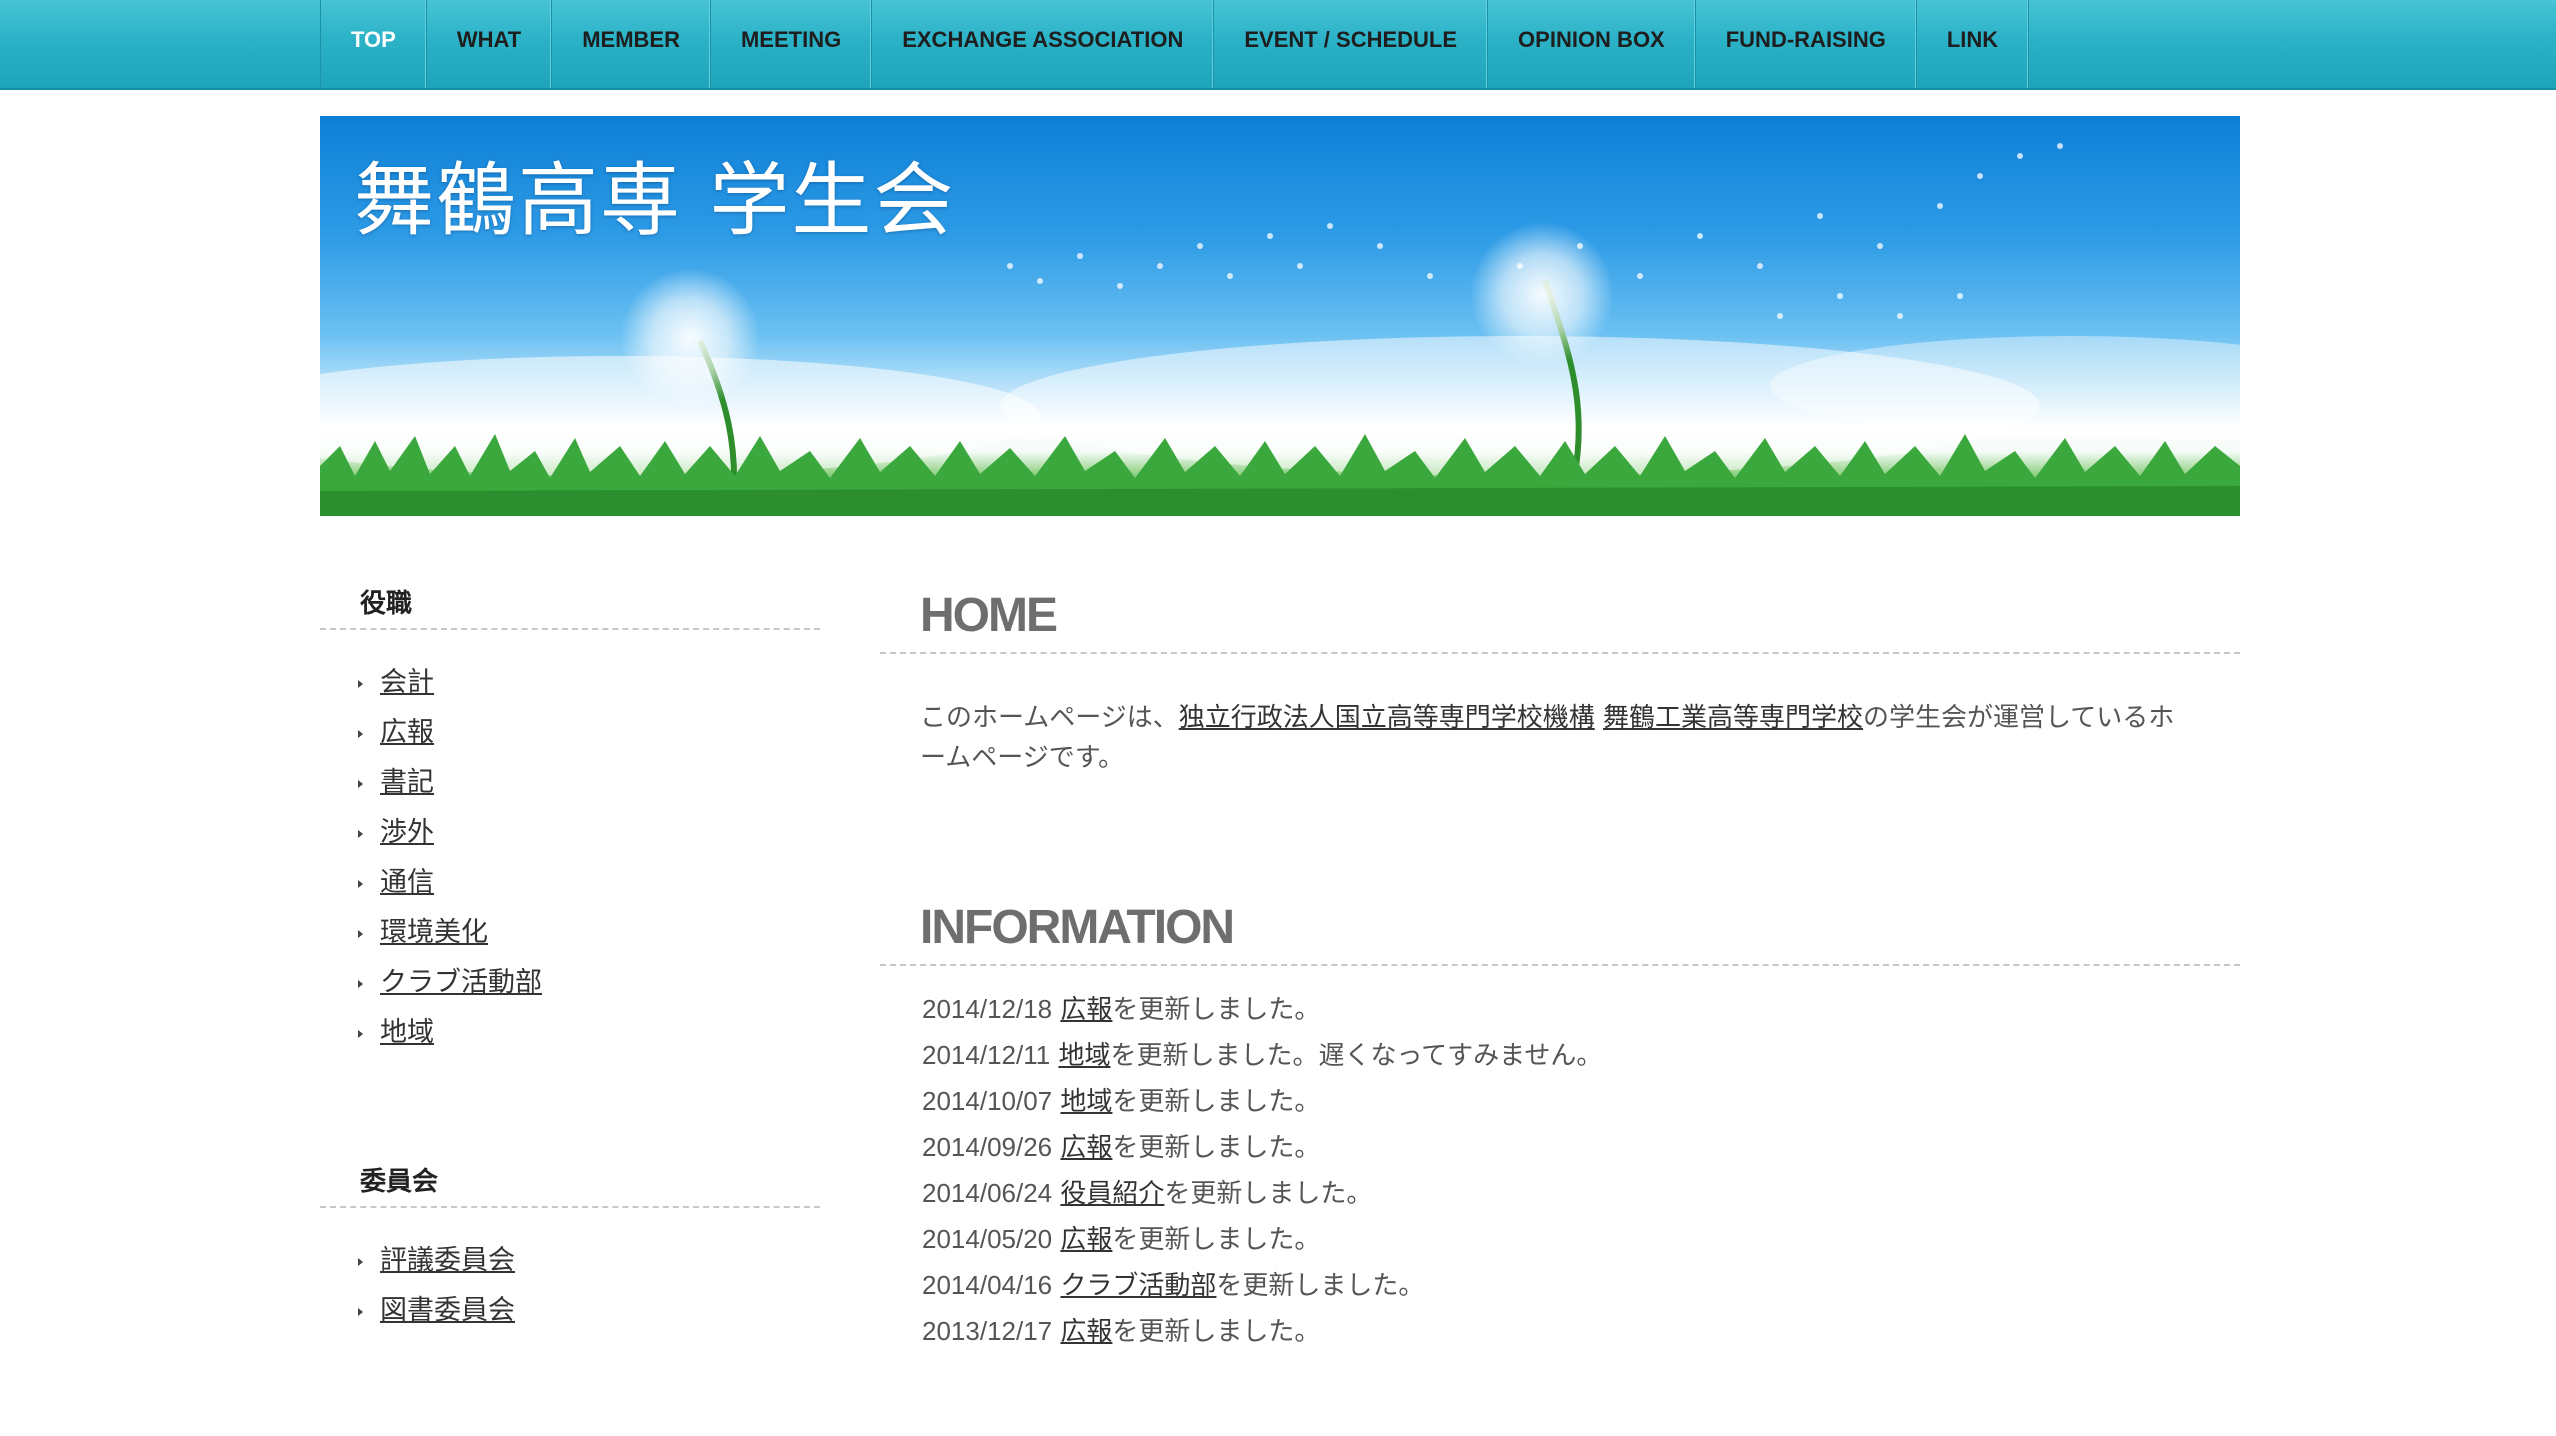 The width and height of the screenshot is (2556, 1436). Describe the element at coordinates (407, 782) in the screenshot. I see `sidebar-link-secretary: 書記` at that location.